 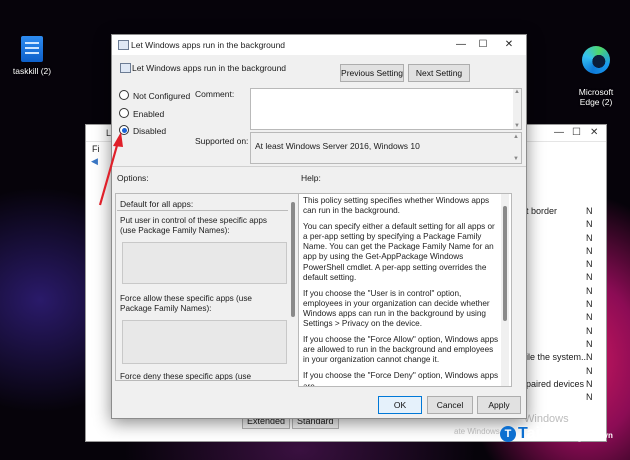 I want to click on watermark-brand: aimienphi, so click(x=564, y=433).